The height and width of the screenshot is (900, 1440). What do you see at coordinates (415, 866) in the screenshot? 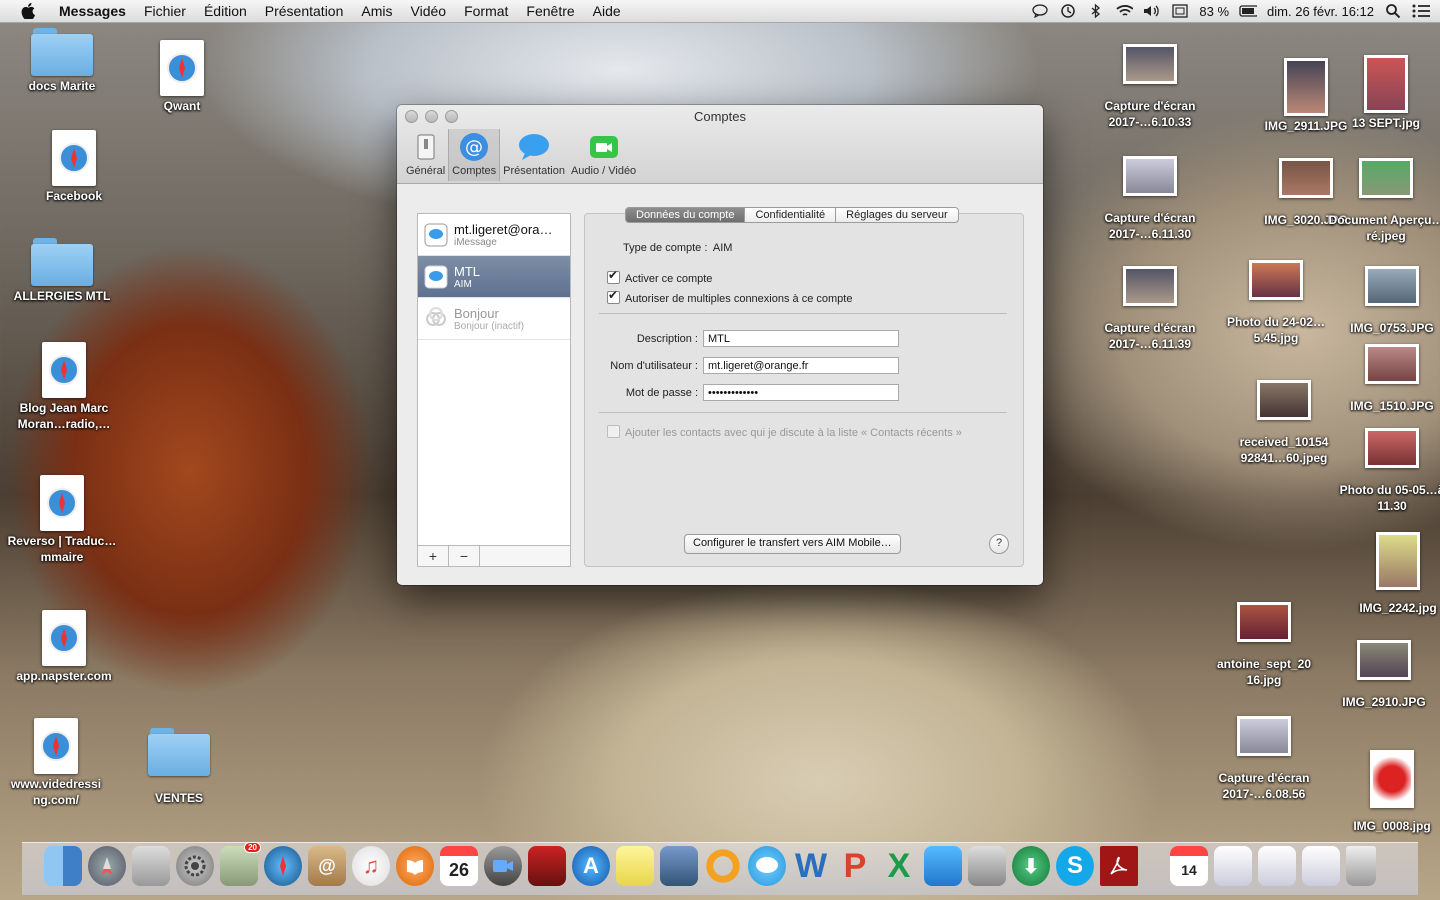
I see `ibooks-icon` at bounding box center [415, 866].